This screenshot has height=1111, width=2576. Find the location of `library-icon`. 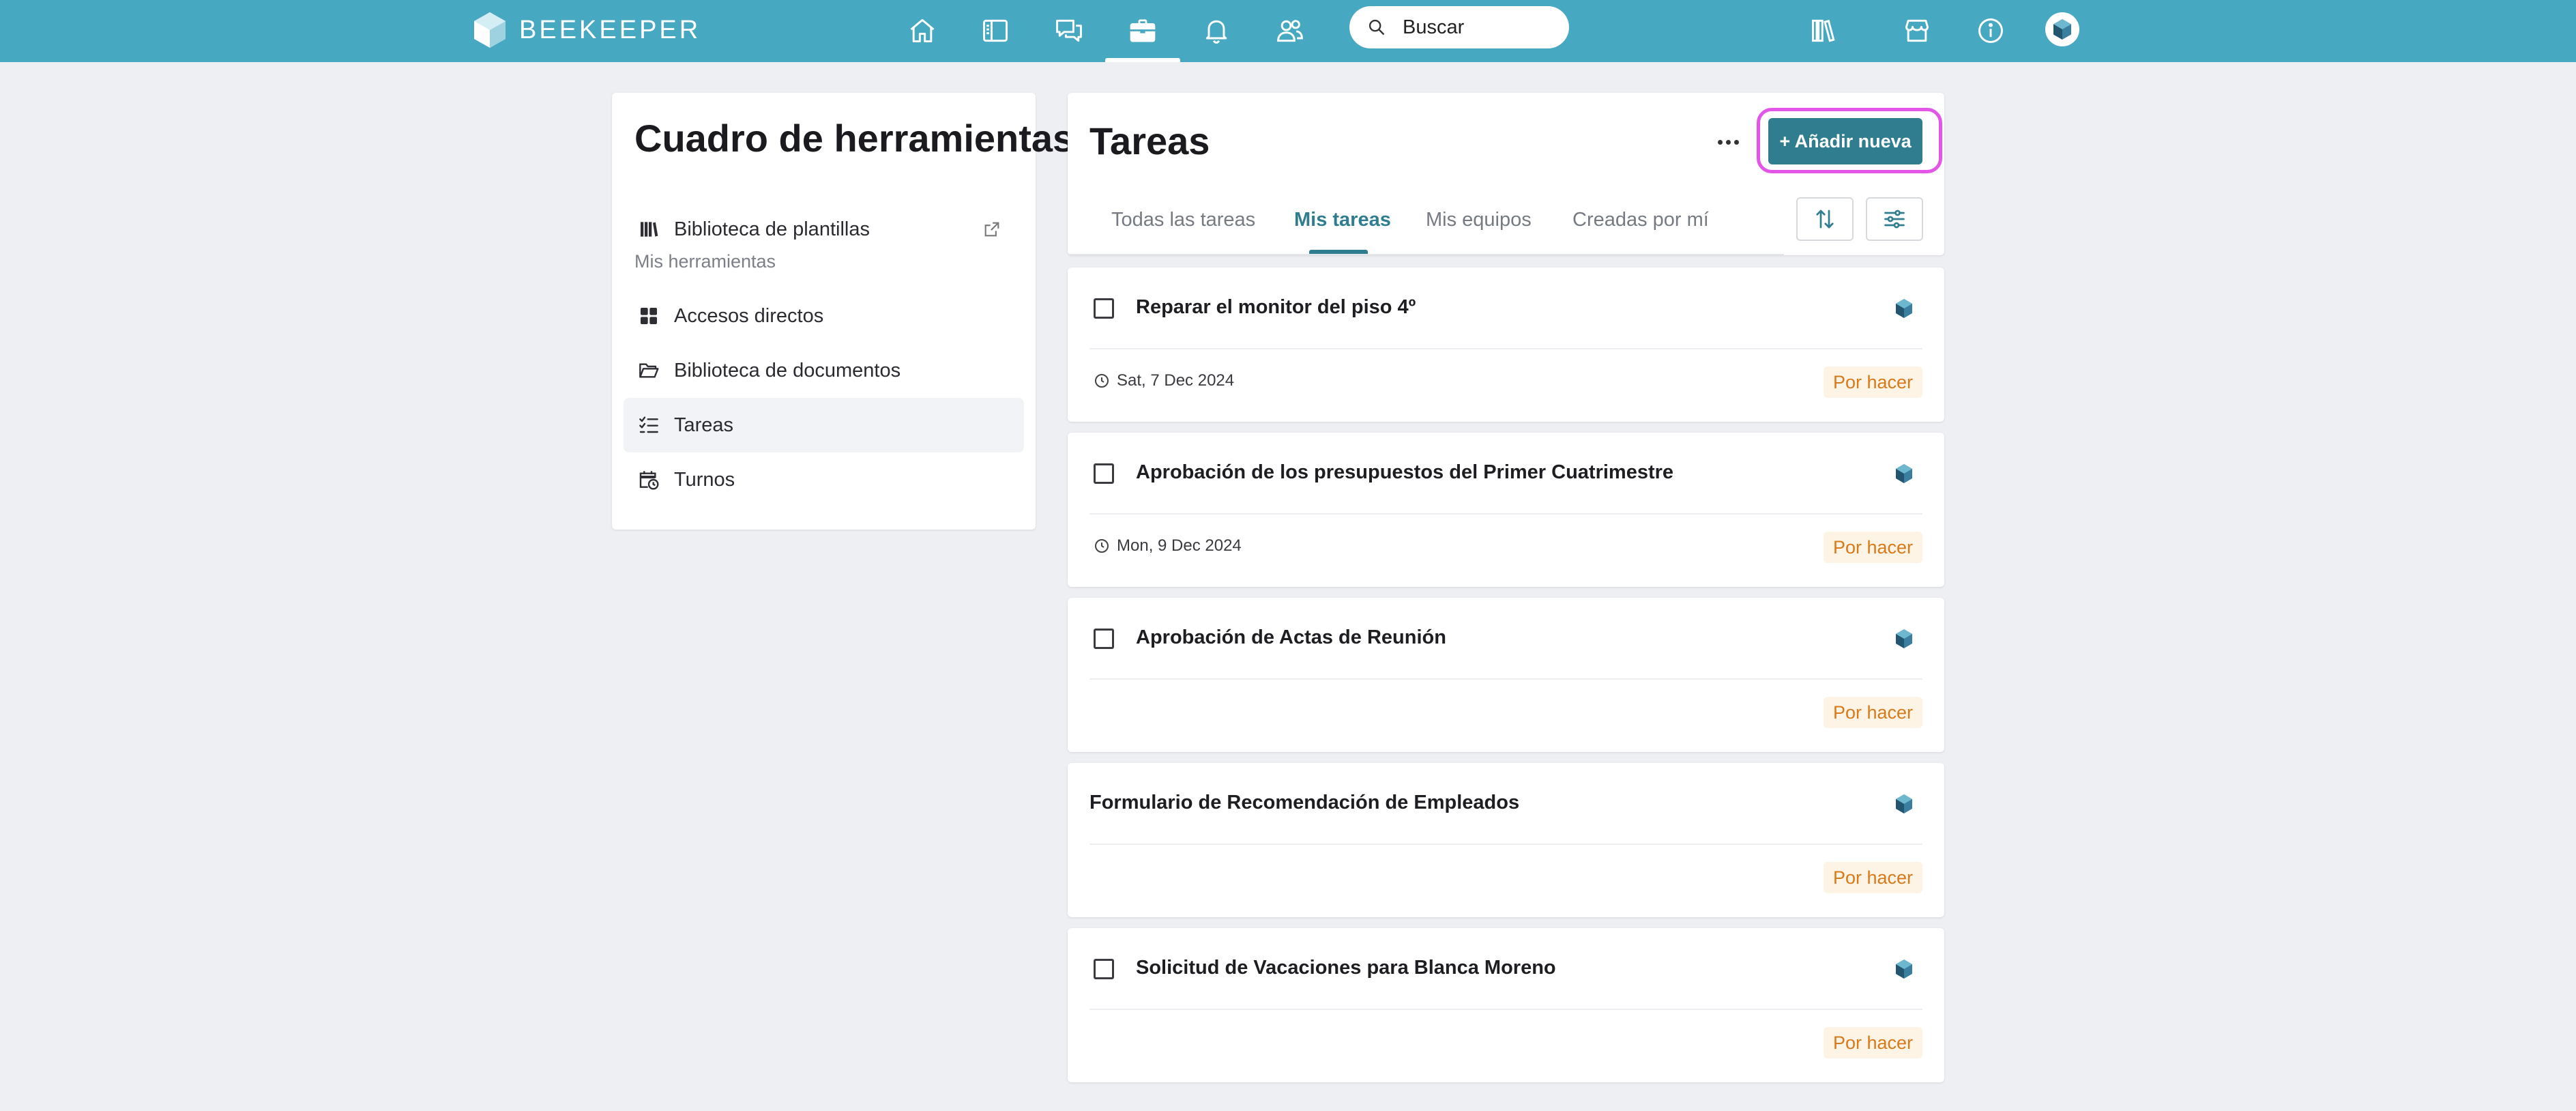

library-icon is located at coordinates (1825, 31).